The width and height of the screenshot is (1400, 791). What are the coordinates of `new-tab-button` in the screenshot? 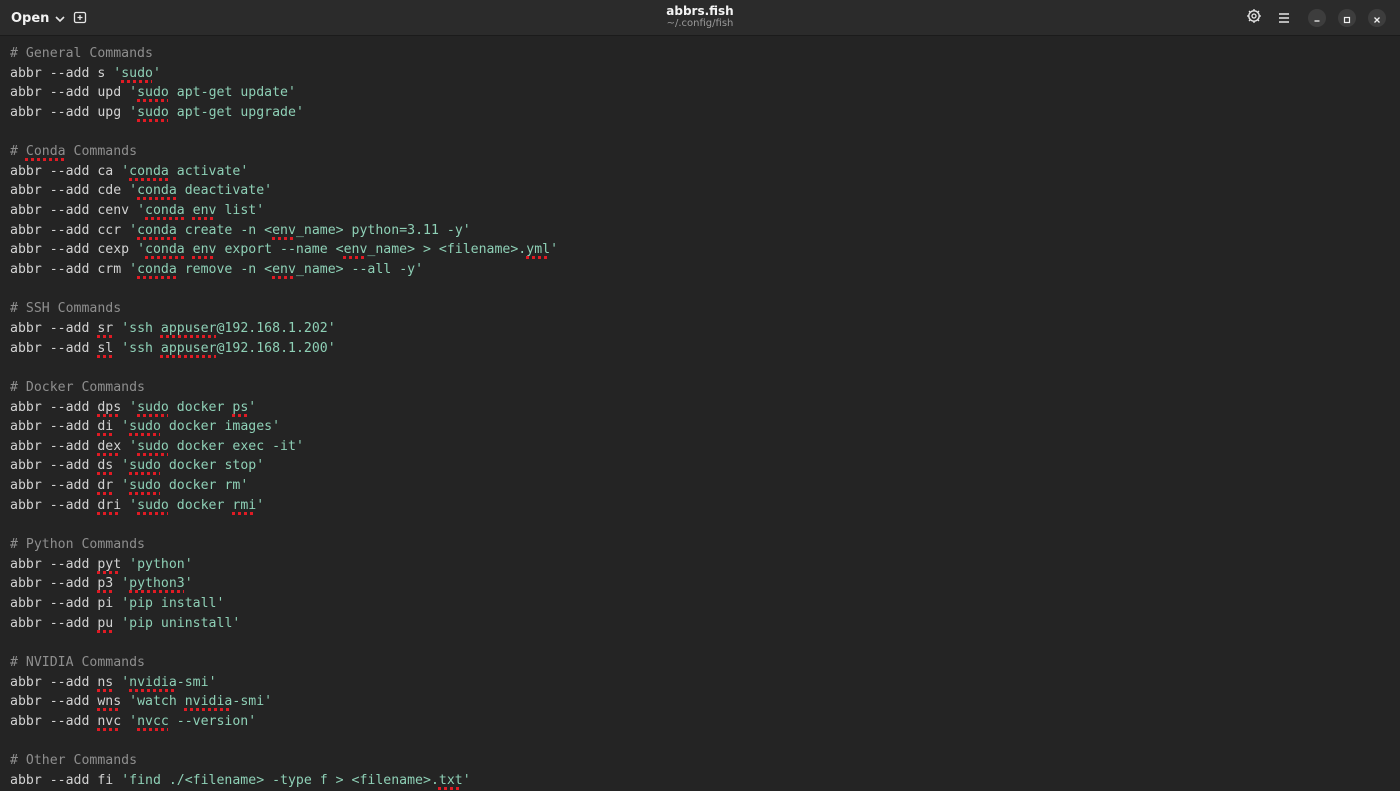 It's located at (80, 18).